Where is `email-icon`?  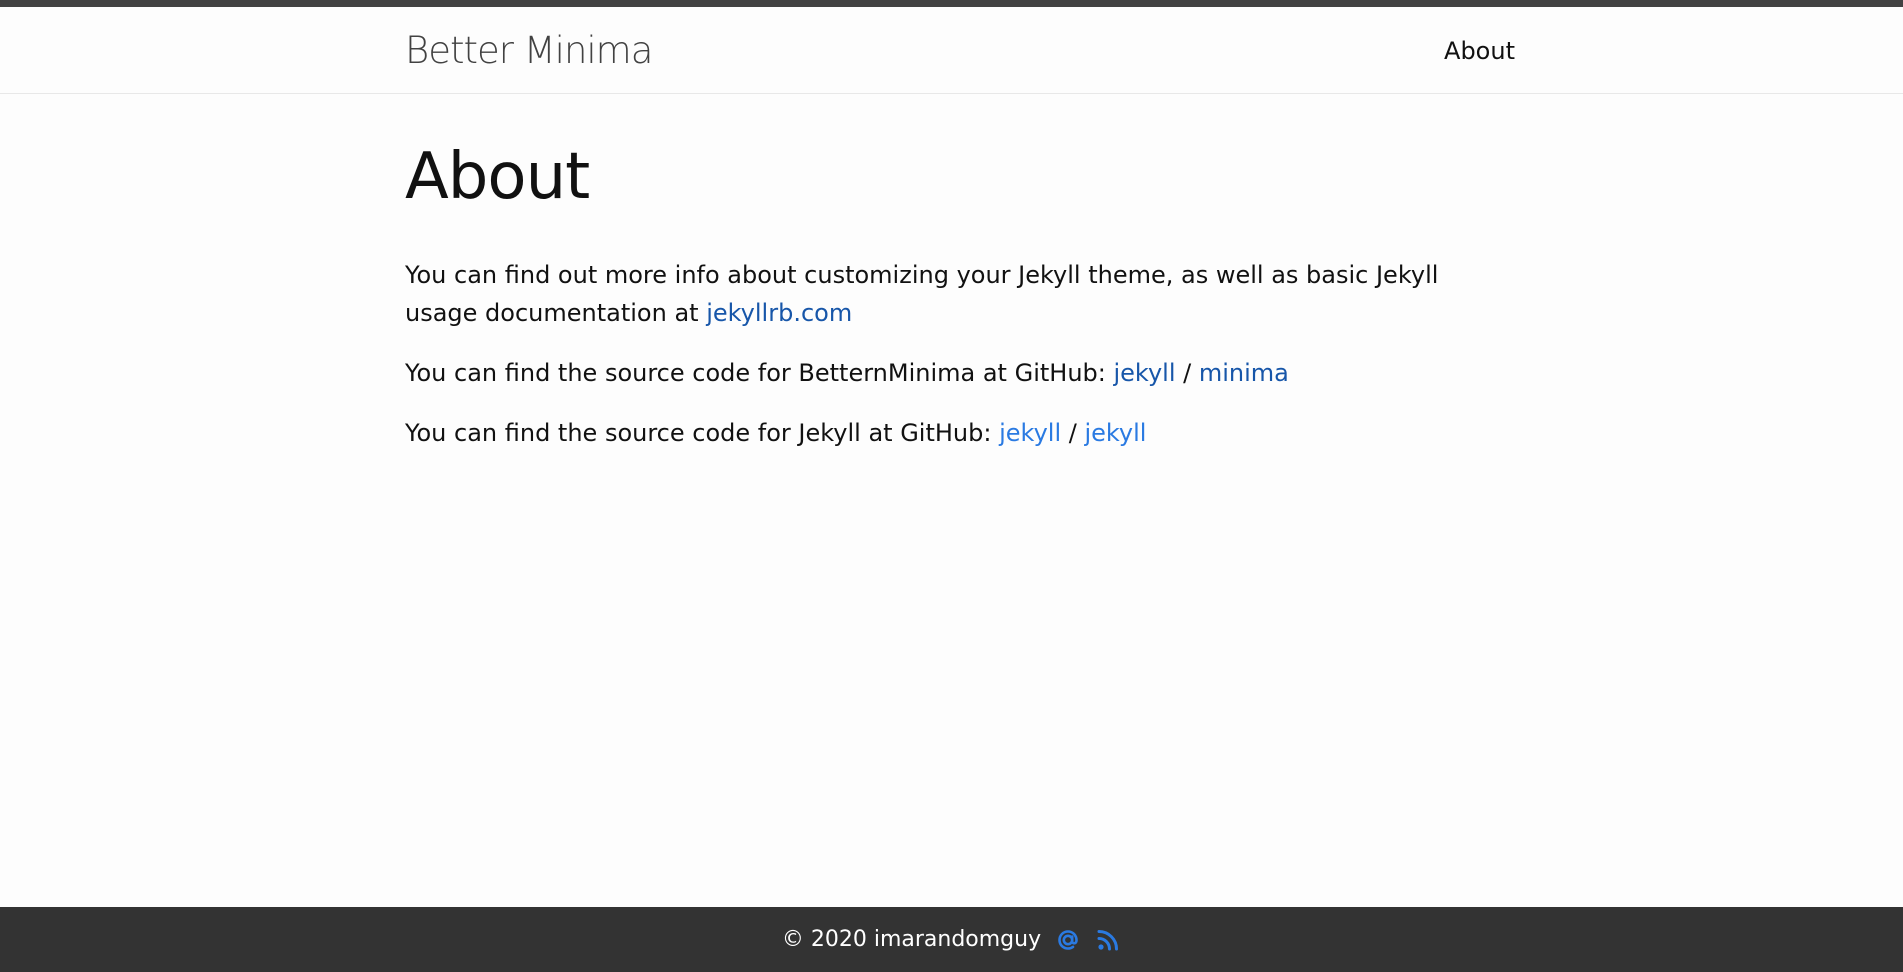 email-icon is located at coordinates (1068, 940).